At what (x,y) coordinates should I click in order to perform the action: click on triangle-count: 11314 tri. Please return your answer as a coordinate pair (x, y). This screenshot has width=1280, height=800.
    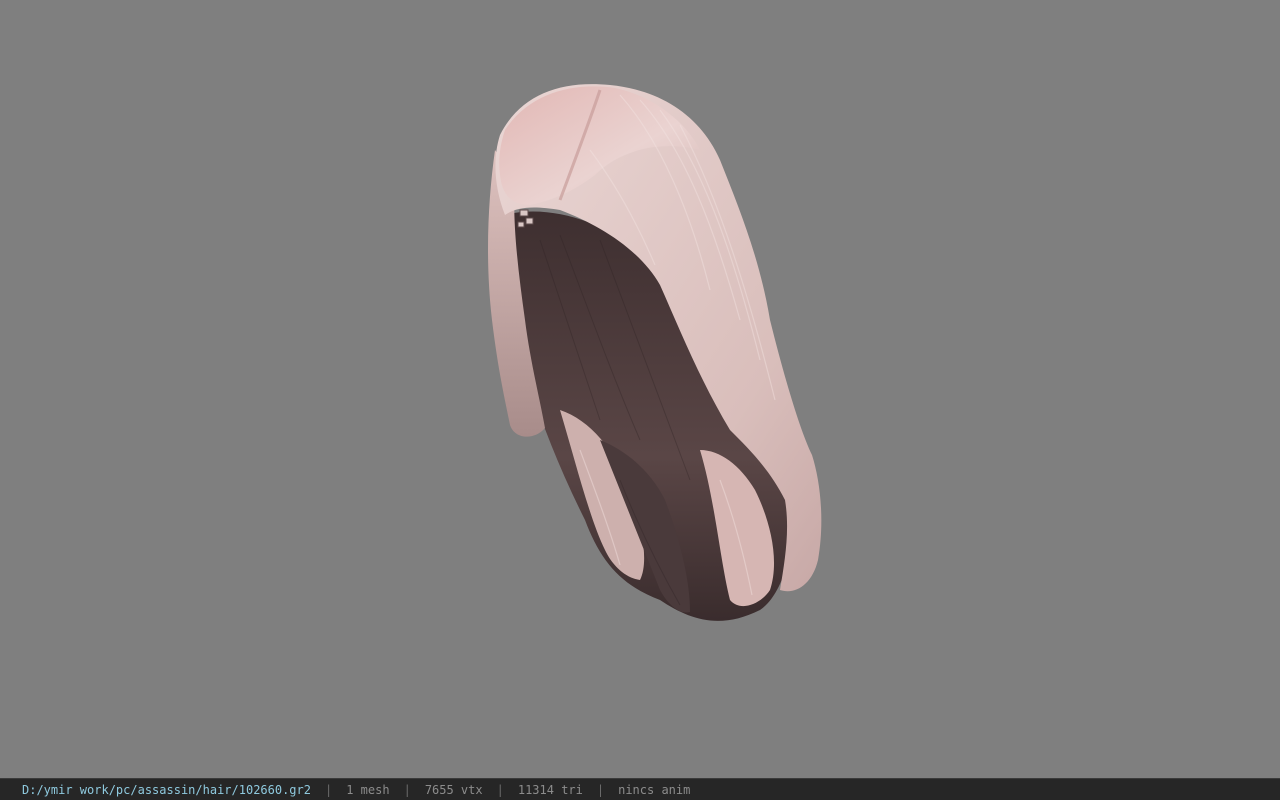
    Looking at the image, I should click on (550, 789).